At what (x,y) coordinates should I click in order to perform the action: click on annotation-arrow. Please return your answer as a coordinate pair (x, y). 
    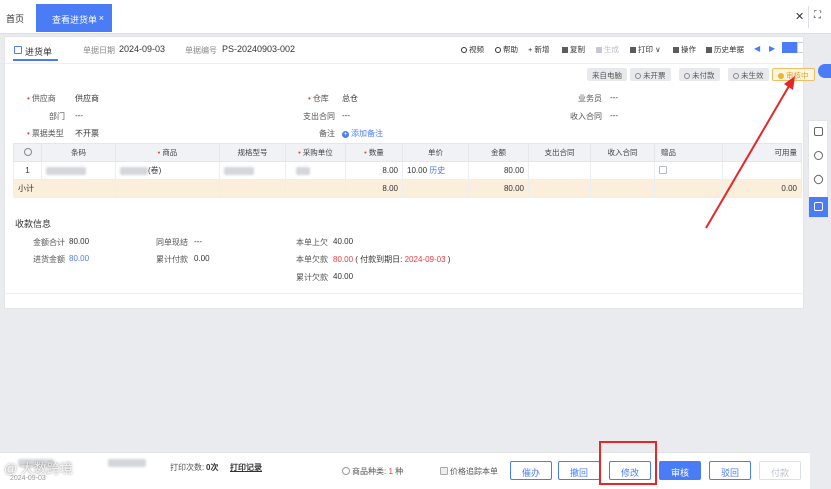
    Looking at the image, I should click on (750, 152).